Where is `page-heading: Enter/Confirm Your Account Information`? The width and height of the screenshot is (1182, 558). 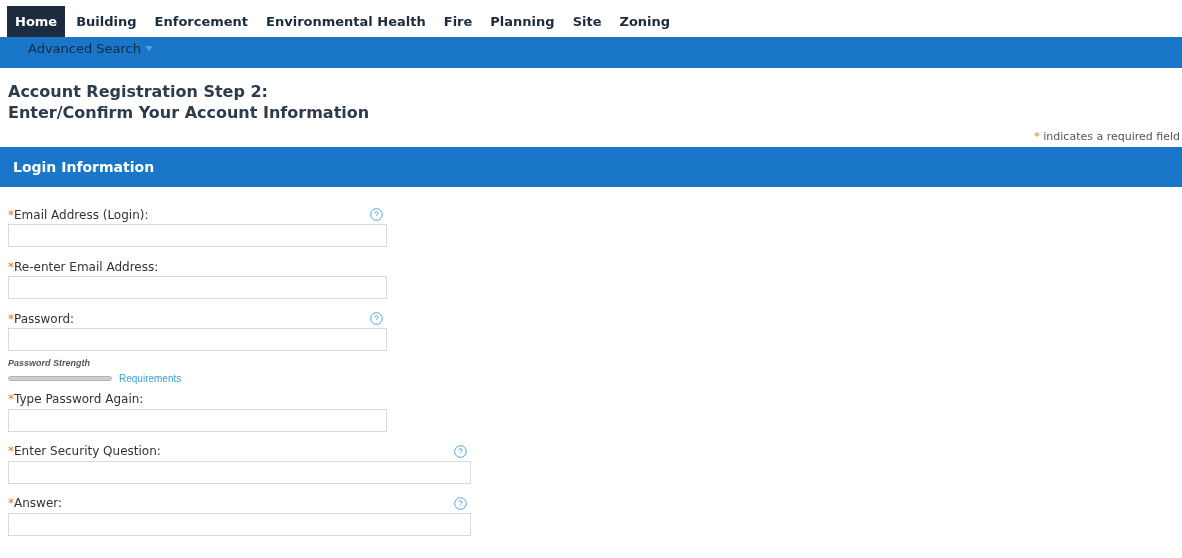
page-heading: Enter/Confirm Your Account Information is located at coordinates (189, 112).